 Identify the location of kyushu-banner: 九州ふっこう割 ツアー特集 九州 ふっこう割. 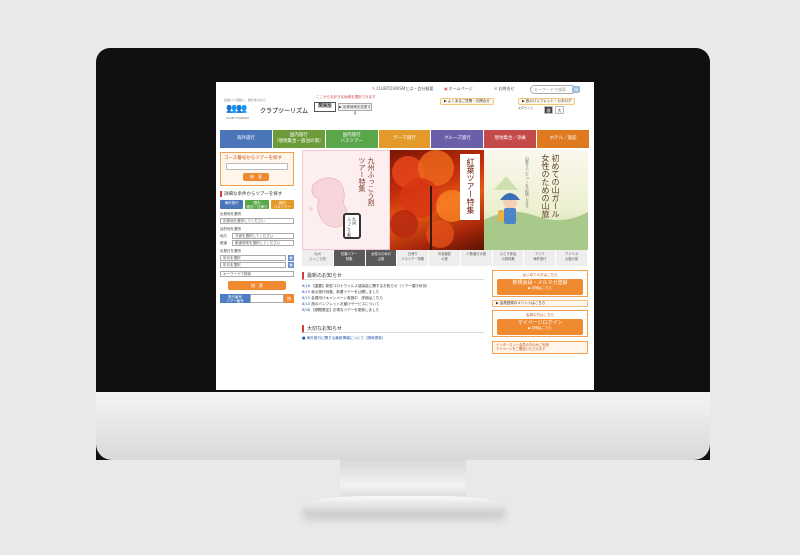
(346, 200).